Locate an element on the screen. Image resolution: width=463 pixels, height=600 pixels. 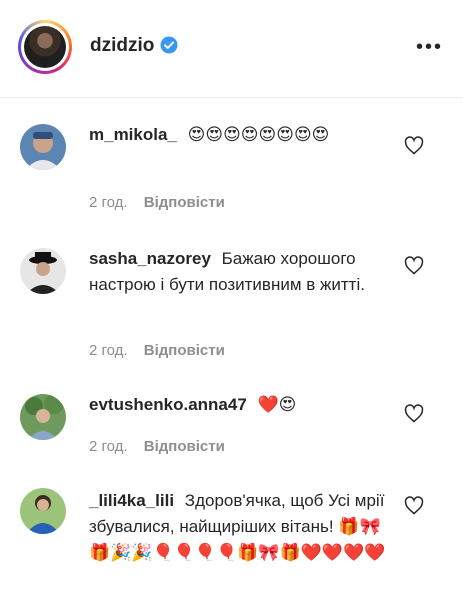
comment-text: 😍😍😍😍😍😍😍😍 is located at coordinates (258, 135).